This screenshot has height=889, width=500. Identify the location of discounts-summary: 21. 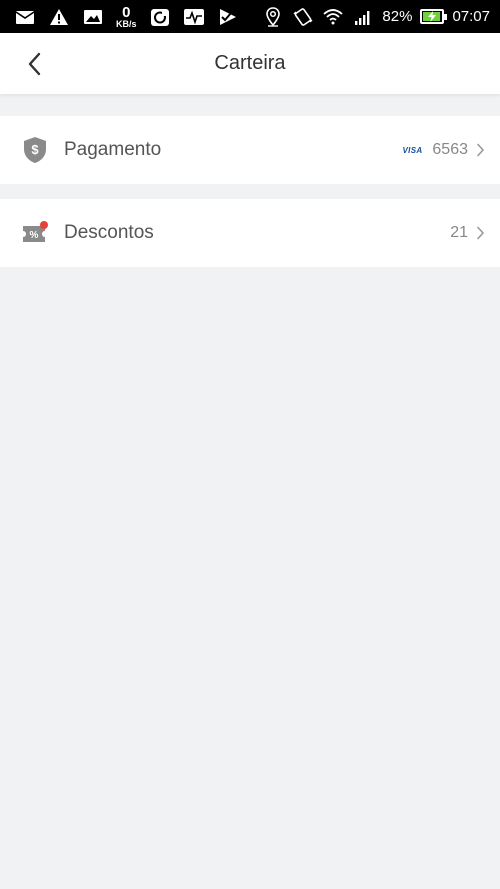
(468, 233).